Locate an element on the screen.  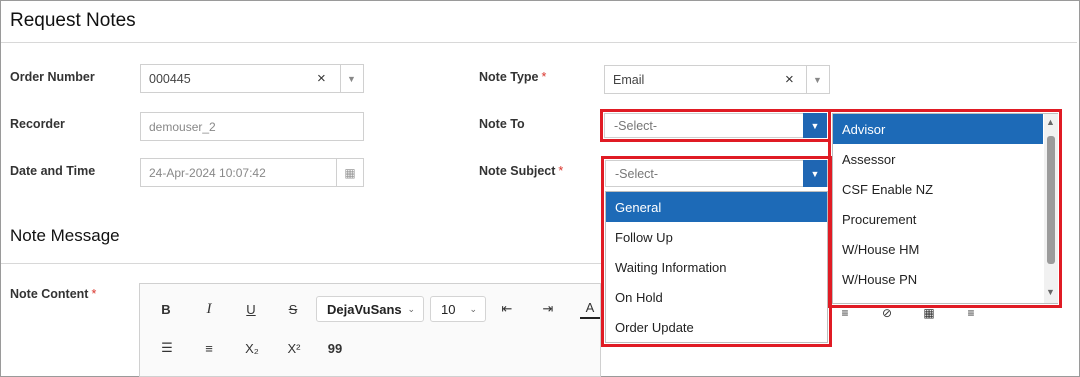
font-color-button: A is located at coordinates (590, 308).